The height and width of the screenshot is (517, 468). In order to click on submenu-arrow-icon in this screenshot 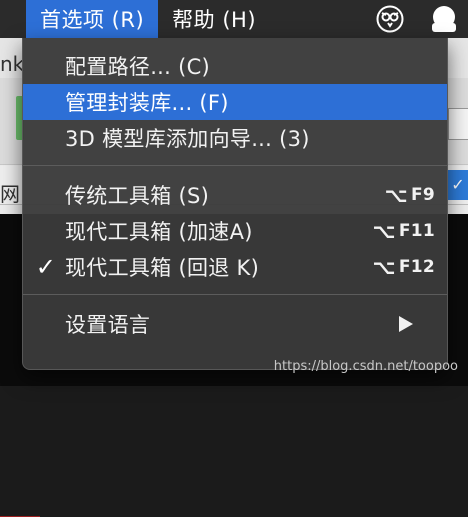, I will do `click(406, 324)`.